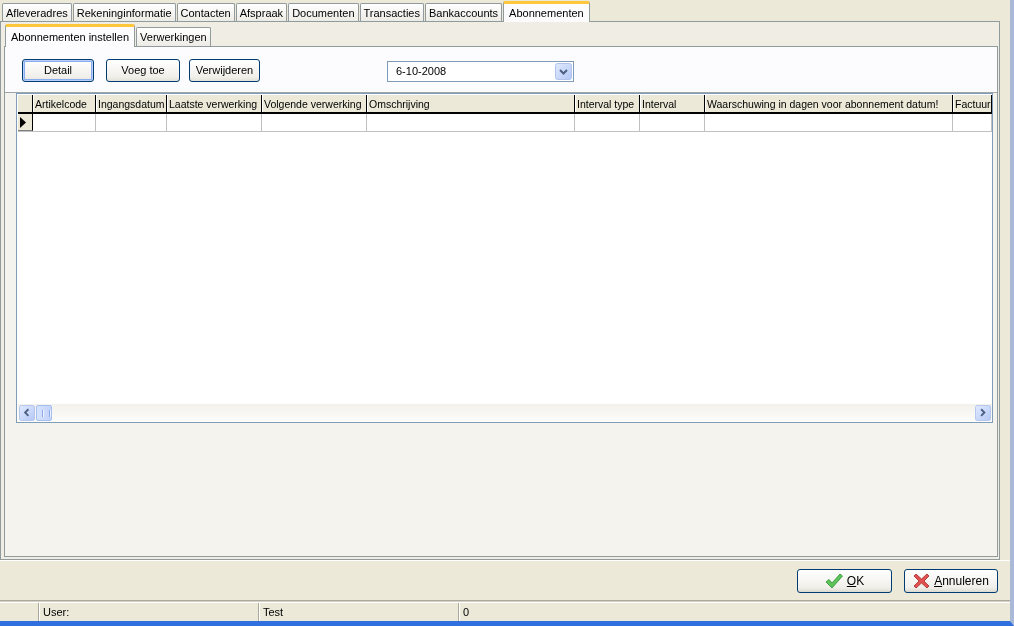  I want to click on tab: Contacten, so click(205, 12).